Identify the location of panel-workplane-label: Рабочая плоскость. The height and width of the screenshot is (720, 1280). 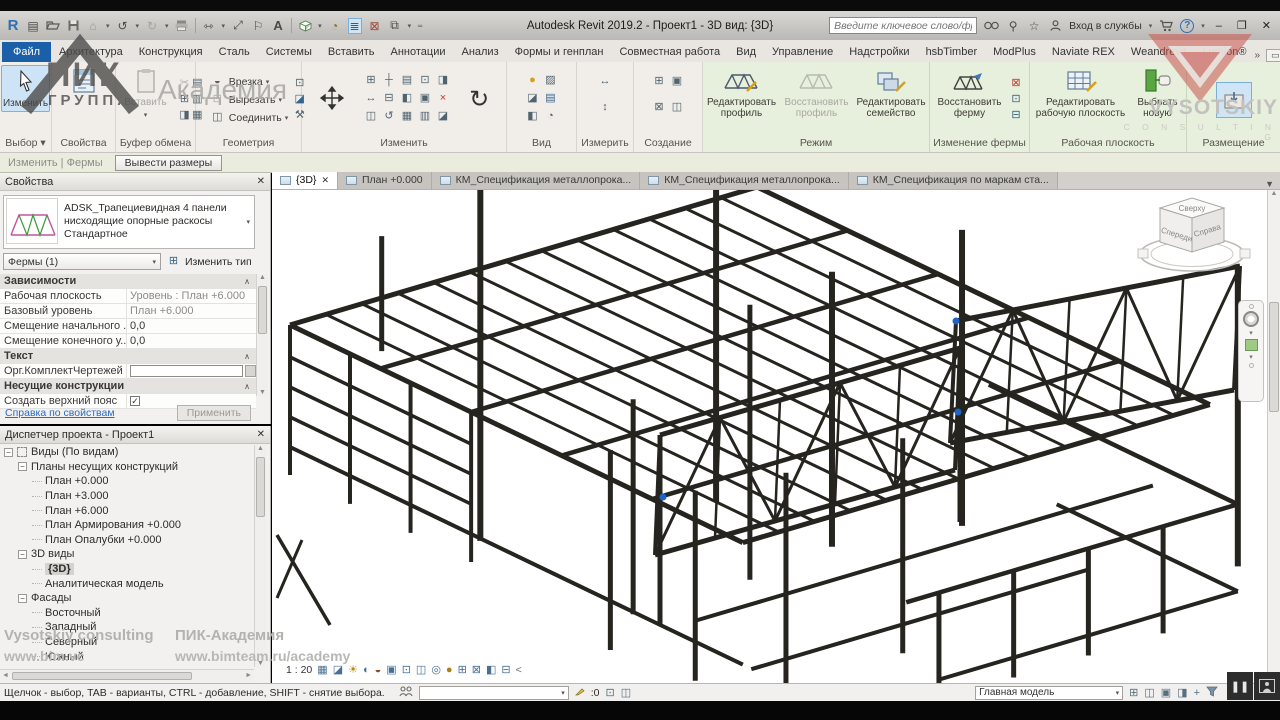
(1108, 144).